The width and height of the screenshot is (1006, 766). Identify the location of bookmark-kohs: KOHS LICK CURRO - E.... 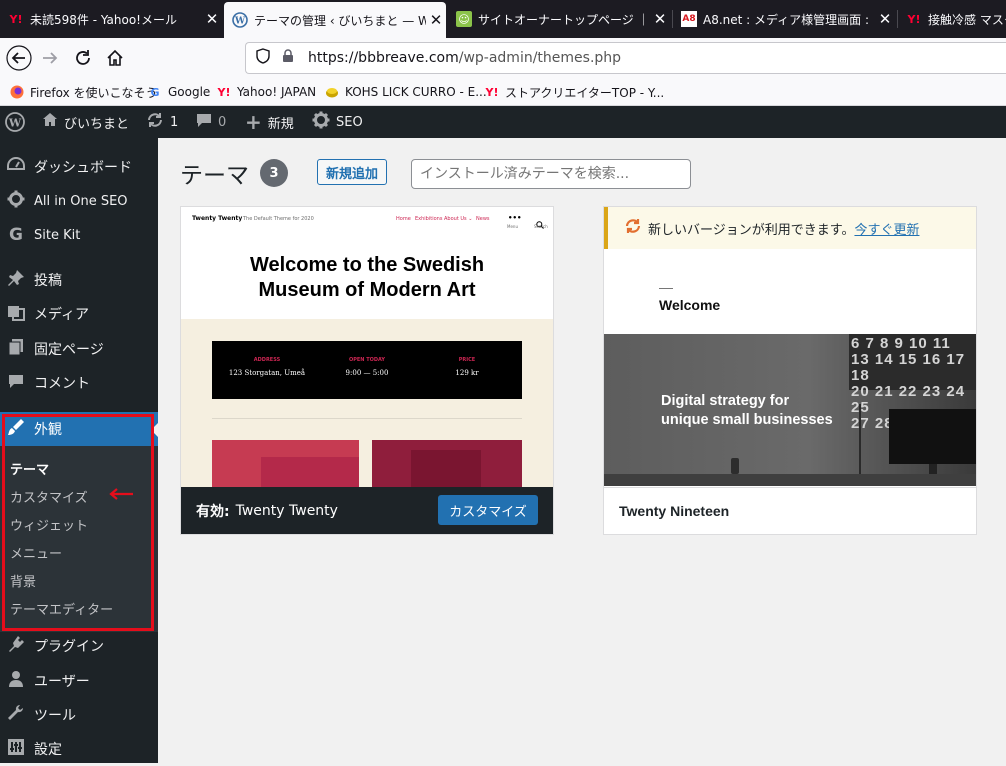
(406, 92).